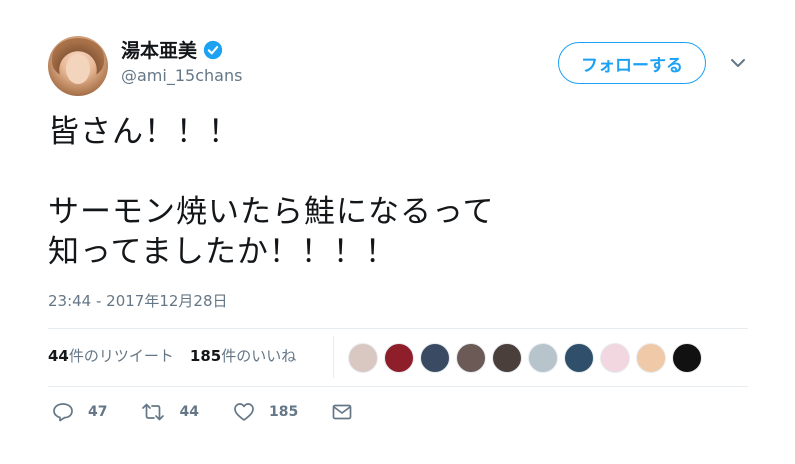 The image size is (795, 464). Describe the element at coordinates (226, 412) in the screenshot. I see `action-bar: 47 44 185` at that location.